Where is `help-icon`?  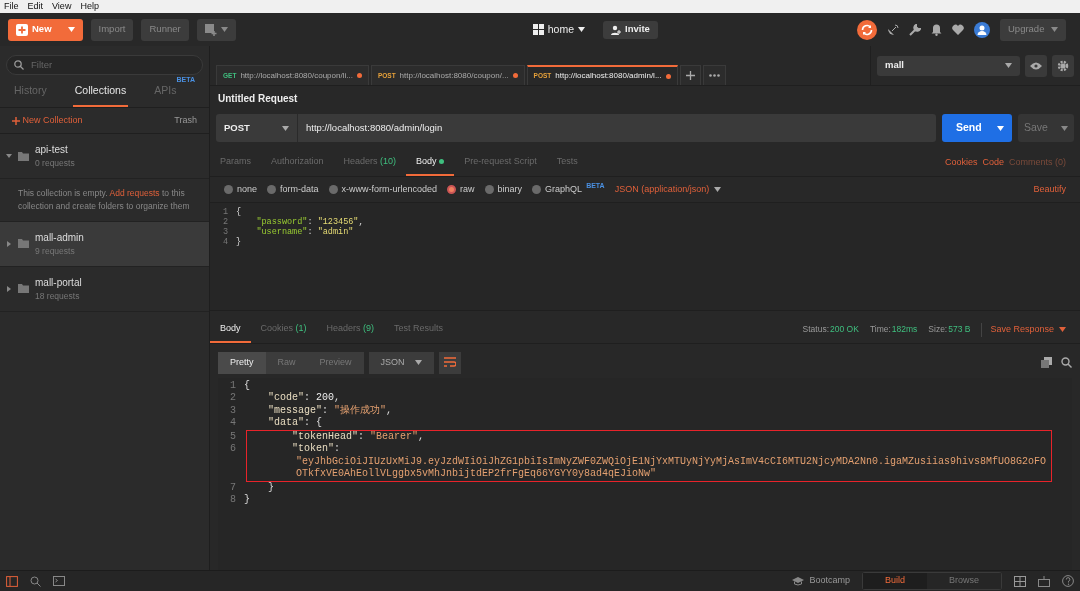
help-icon is located at coordinates (1068, 581).